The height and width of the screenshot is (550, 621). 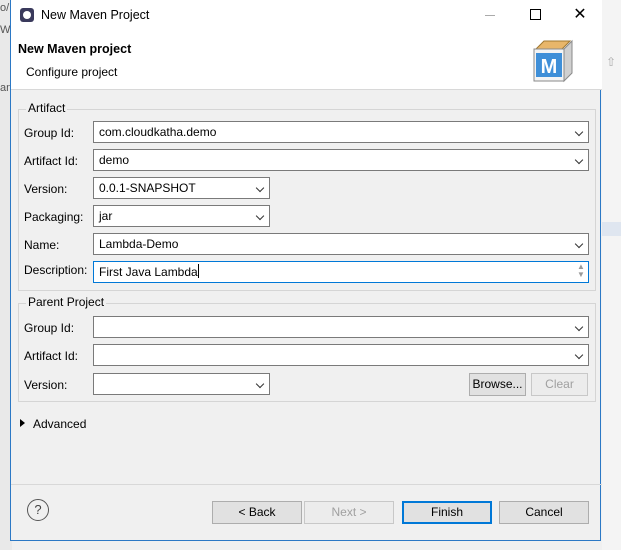 I want to click on advanced-section-toggle: Advanced, so click(x=53, y=424).